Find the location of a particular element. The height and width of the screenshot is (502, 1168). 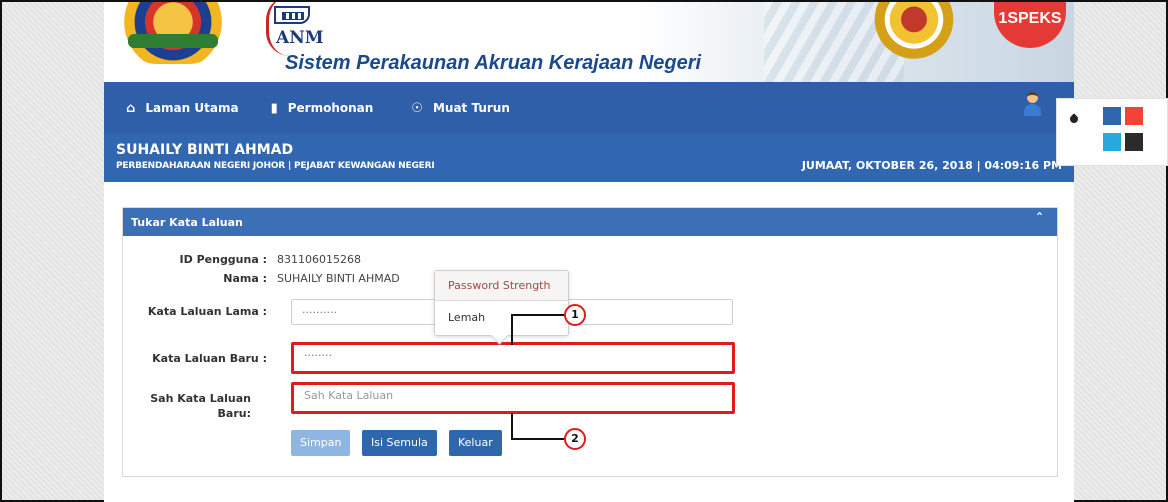

theme-swatch-red is located at coordinates (1134, 116).